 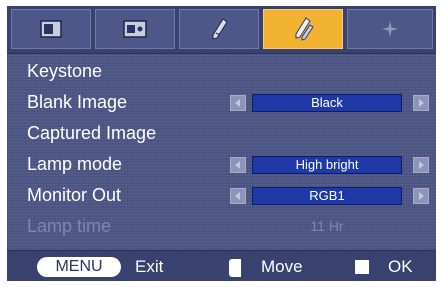 I want to click on monitor-out-label: Monitor Out, so click(x=74, y=195).